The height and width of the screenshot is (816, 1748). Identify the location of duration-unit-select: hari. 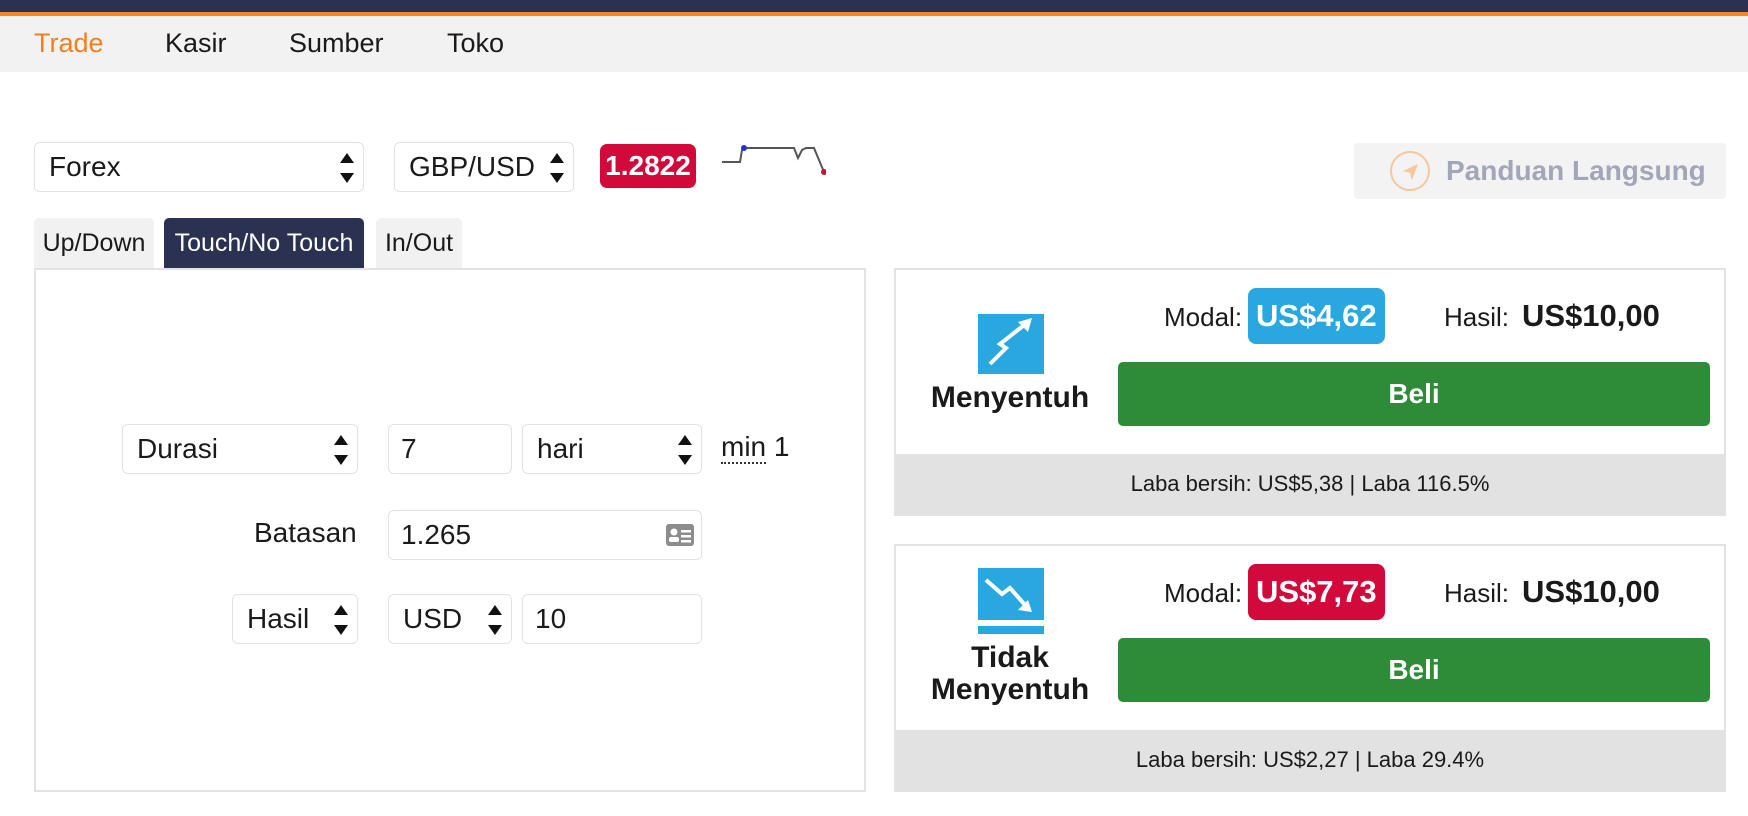
(612, 449).